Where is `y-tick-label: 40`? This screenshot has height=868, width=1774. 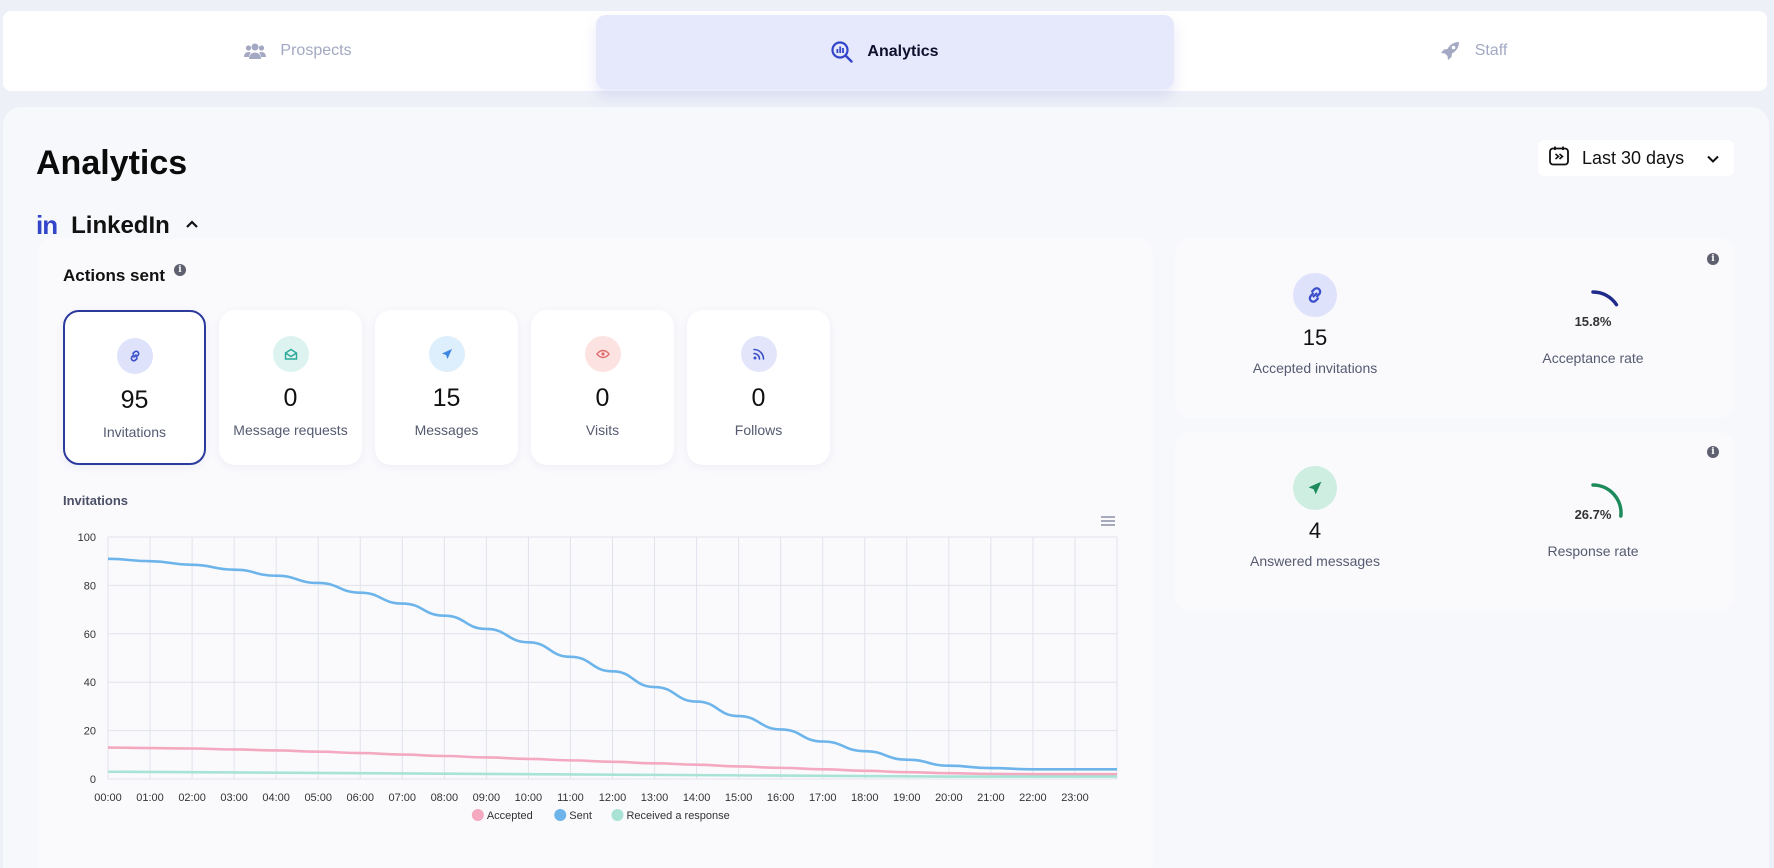 y-tick-label: 40 is located at coordinates (90, 683).